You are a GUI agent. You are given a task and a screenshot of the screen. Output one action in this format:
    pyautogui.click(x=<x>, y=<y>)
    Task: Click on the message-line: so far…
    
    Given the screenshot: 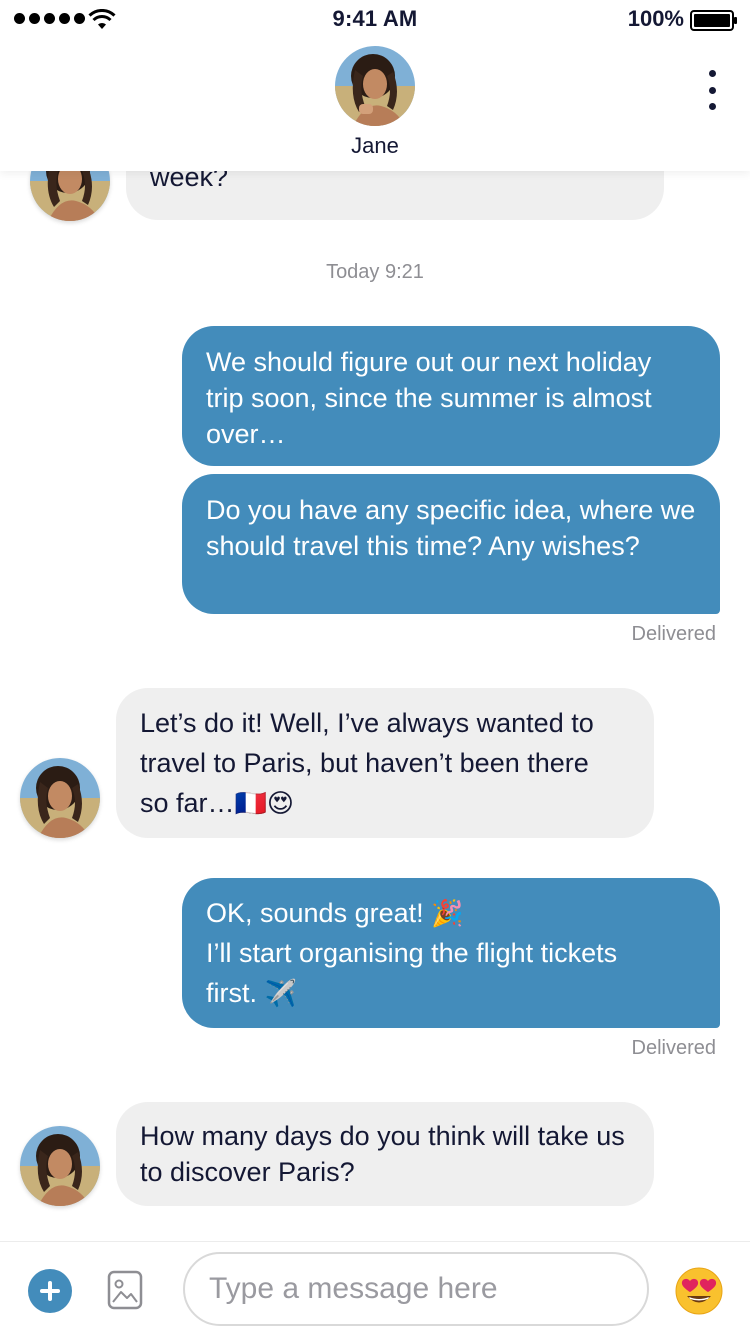 What is the action you would take?
    pyautogui.click(x=187, y=803)
    